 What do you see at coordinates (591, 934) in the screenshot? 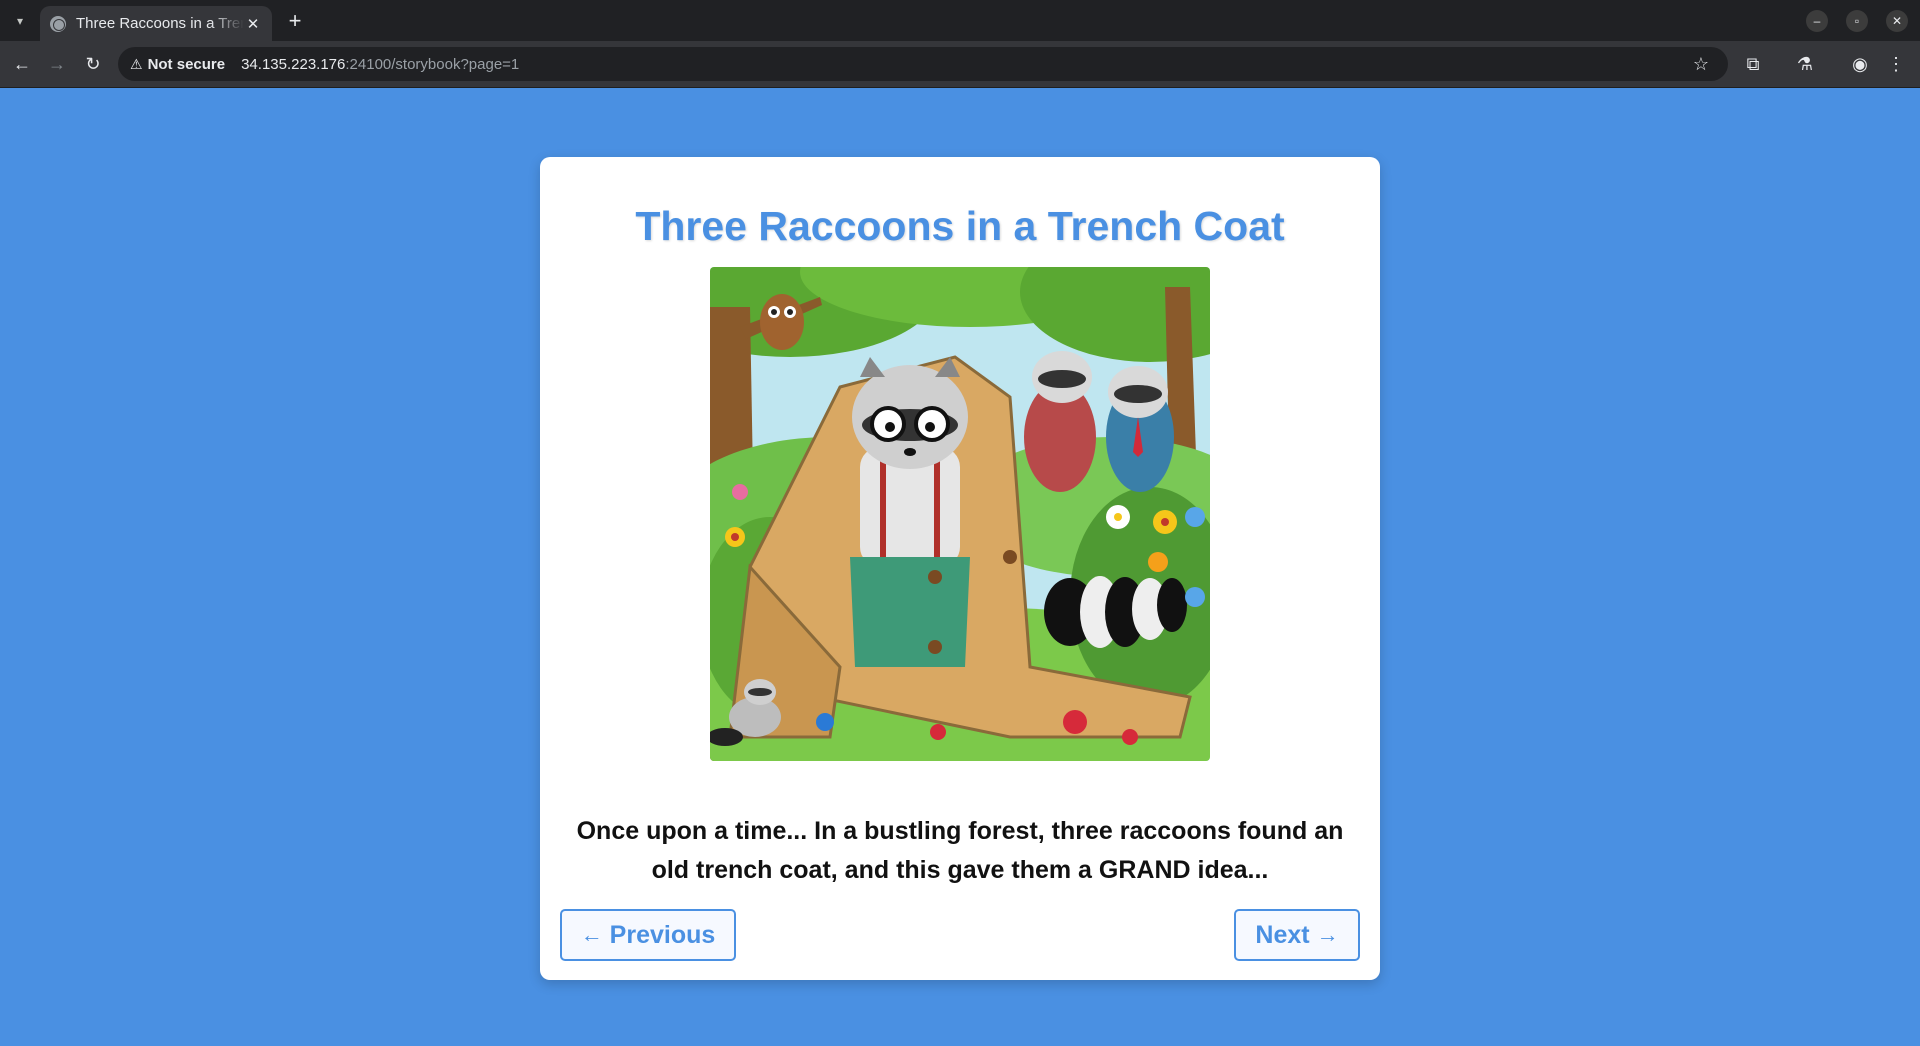
I see `left-arrow-icon: ←` at bounding box center [591, 934].